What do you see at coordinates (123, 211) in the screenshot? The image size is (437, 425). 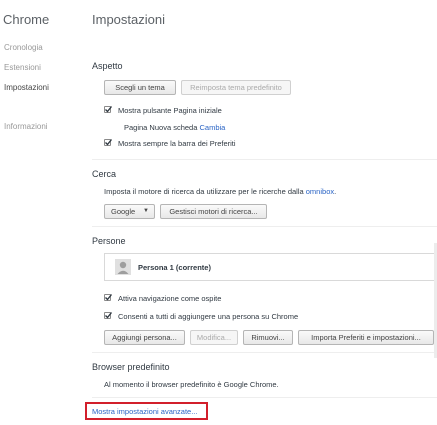 I see `search-engine-value: Google` at bounding box center [123, 211].